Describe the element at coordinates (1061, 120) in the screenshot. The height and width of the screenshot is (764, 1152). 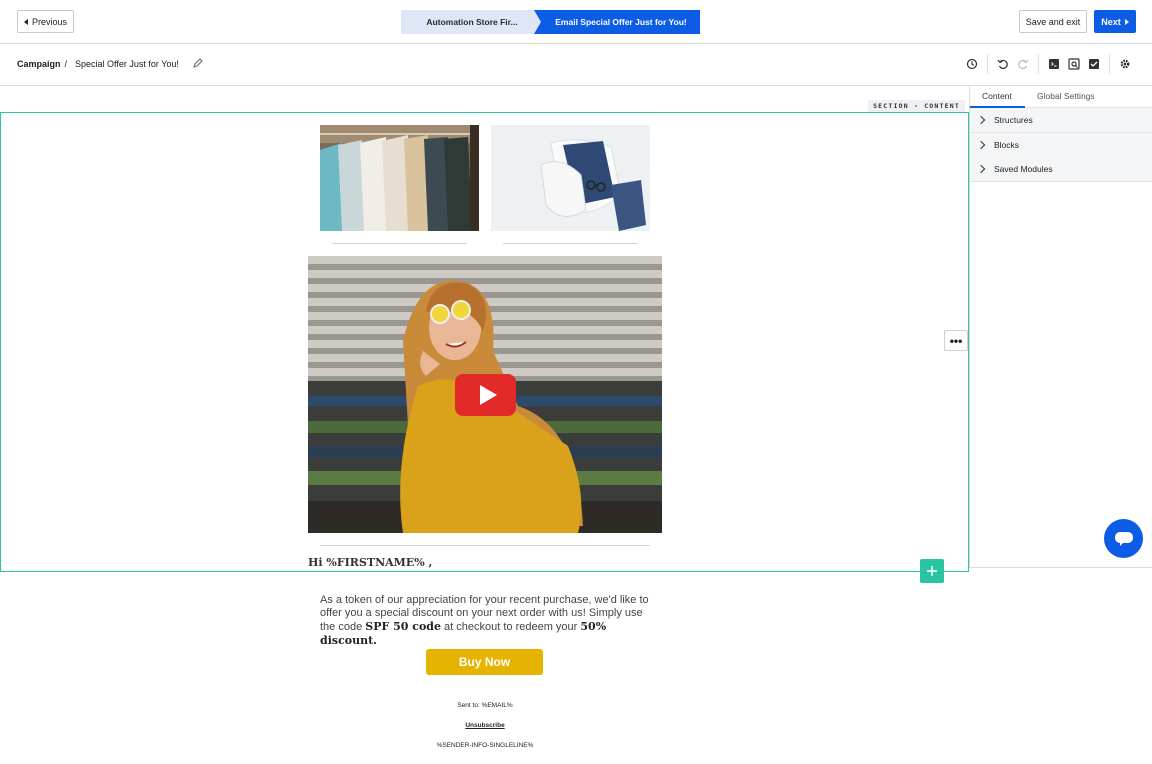
I see `accordion-structures: Structures` at that location.